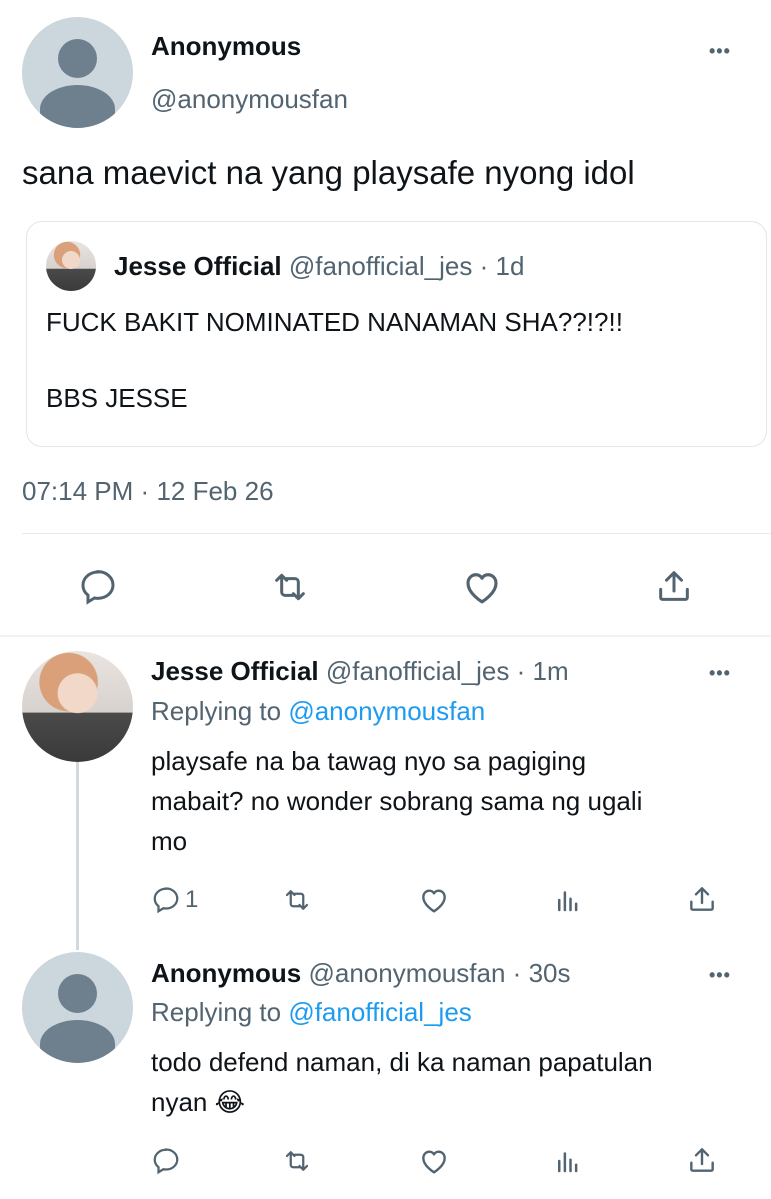 The image size is (771, 1199). I want to click on quoted-tweet-text-line2: BBS JESSE, so click(117, 398).